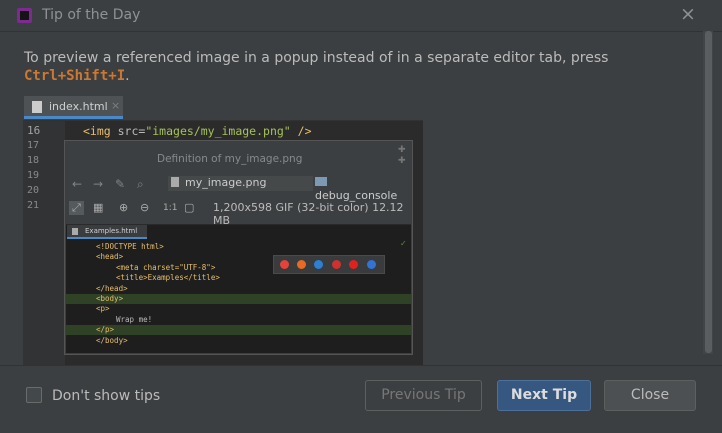 This screenshot has height=433, width=722. Describe the element at coordinates (111, 231) in the screenshot. I see `preview-tab-label: Examples.html` at that location.